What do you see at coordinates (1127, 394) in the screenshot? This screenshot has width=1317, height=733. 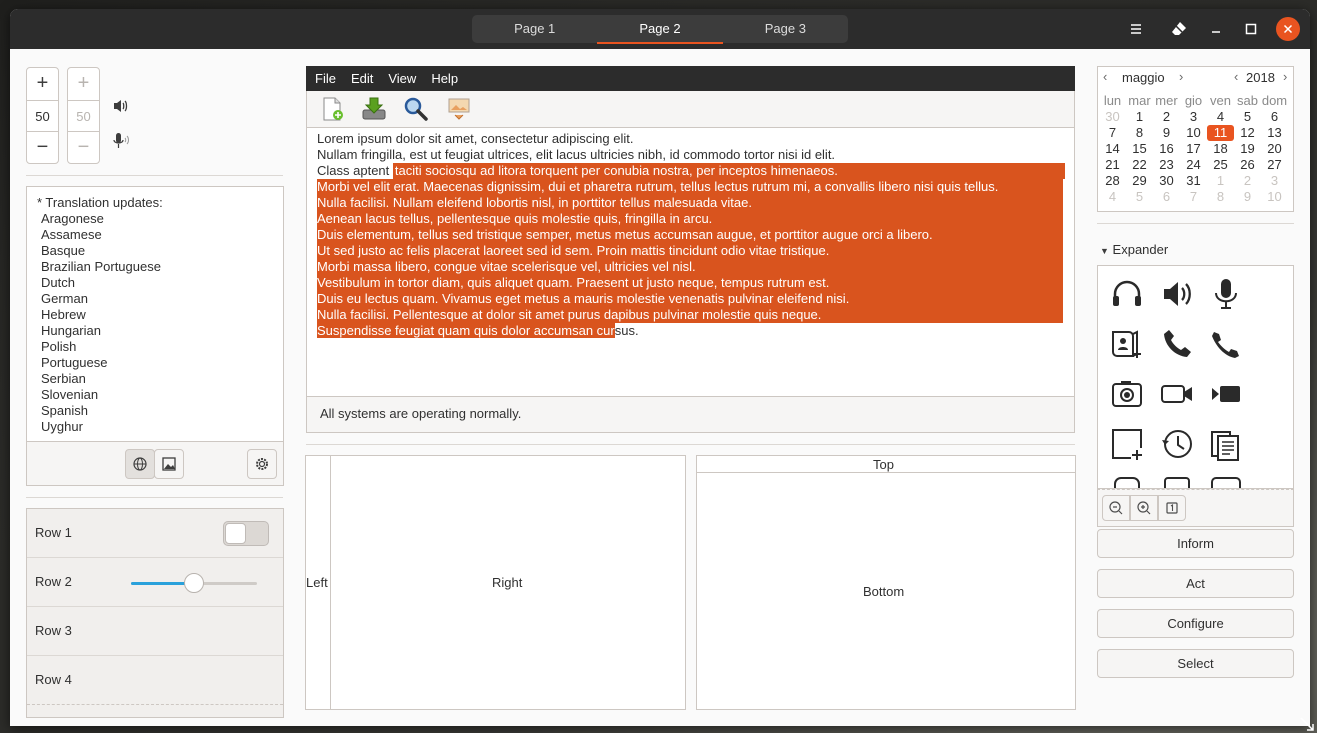 I see `camera-icon` at bounding box center [1127, 394].